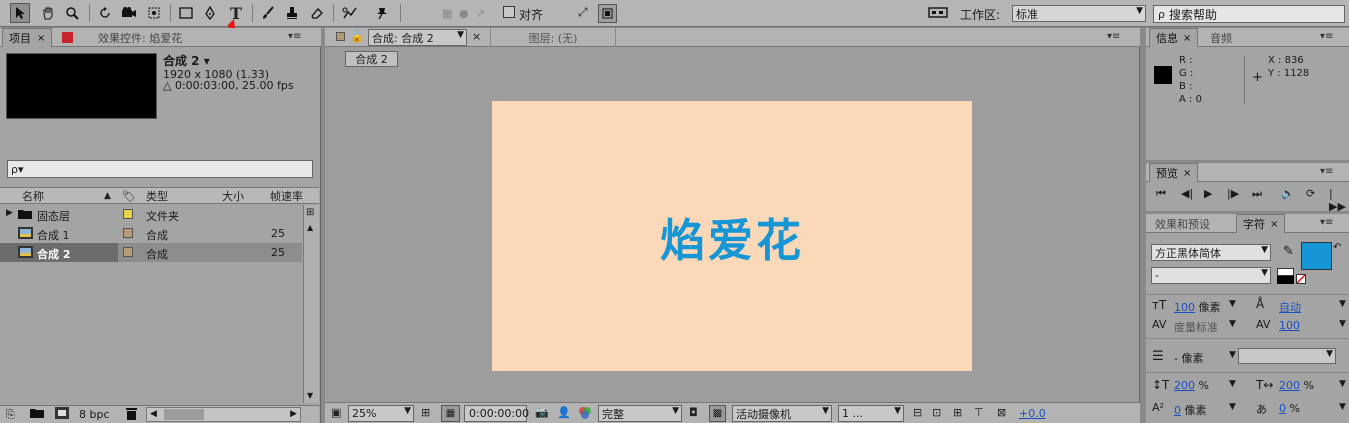  Describe the element at coordinates (542, 412) in the screenshot. I see `snapshot-camera-icon: 📷` at that location.